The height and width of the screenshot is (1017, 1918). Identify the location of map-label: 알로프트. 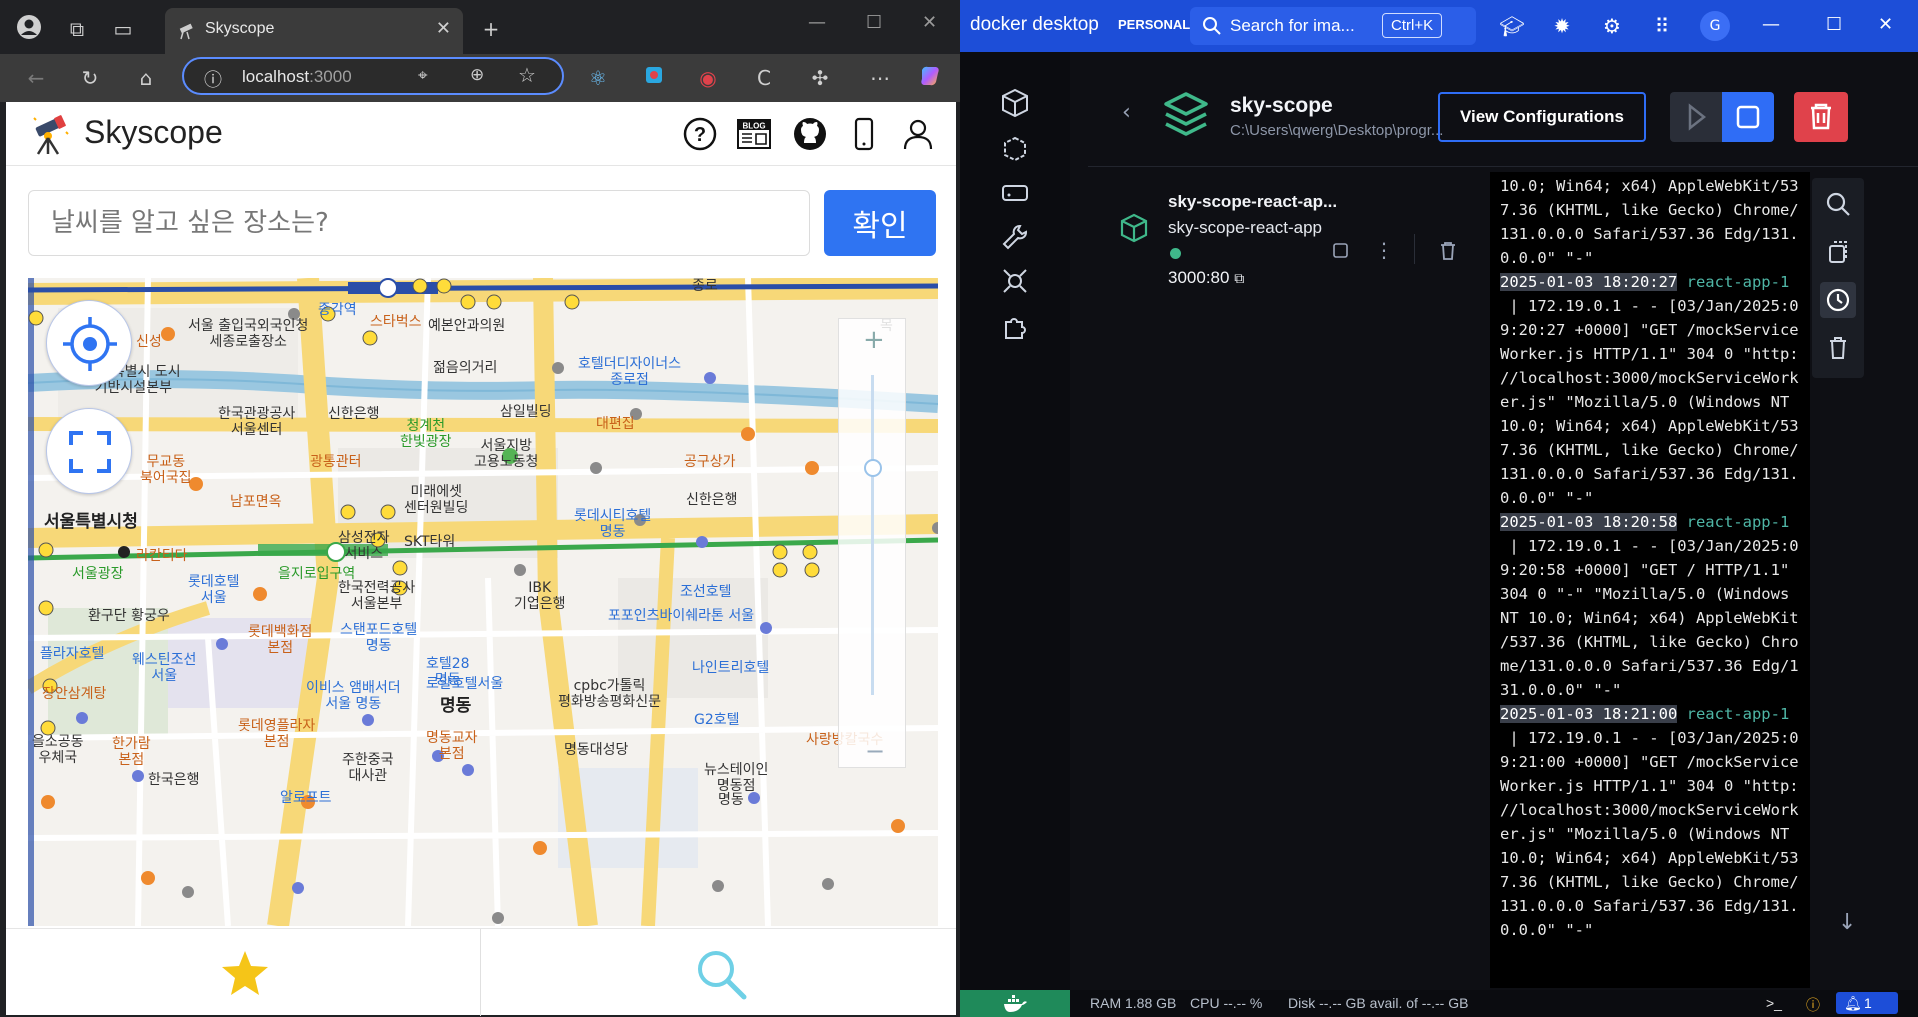
(306, 798).